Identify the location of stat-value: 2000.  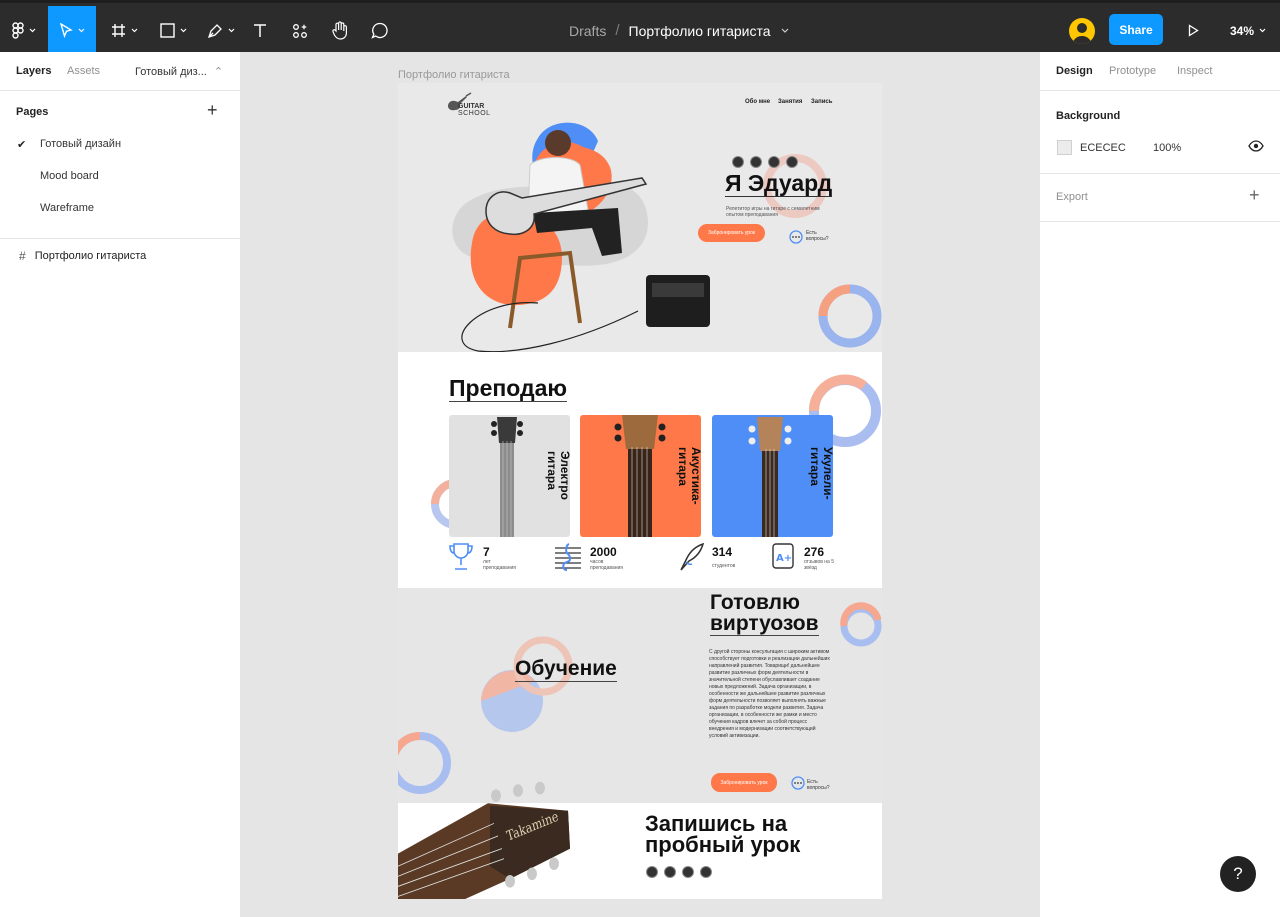
(603, 552).